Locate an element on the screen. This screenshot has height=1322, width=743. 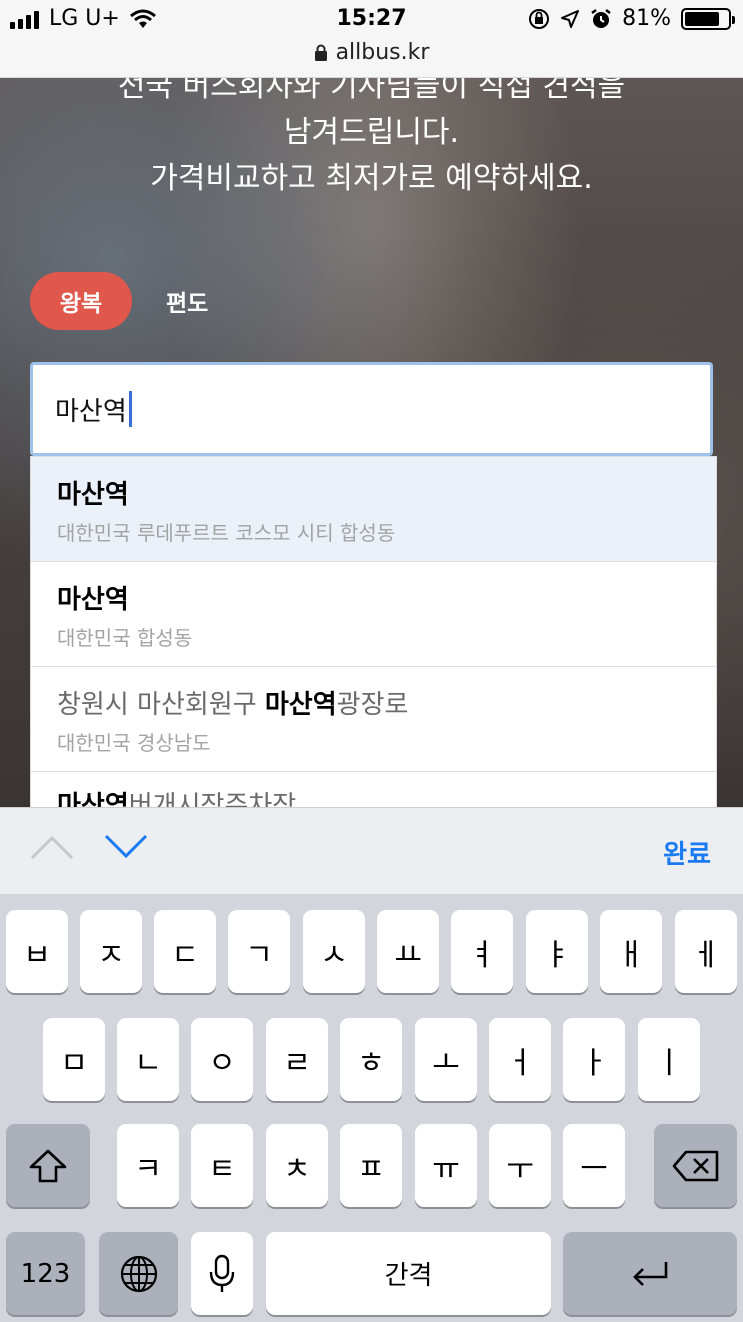
suggestion-item: 마산역버개시장주차장 is located at coordinates (373, 789).